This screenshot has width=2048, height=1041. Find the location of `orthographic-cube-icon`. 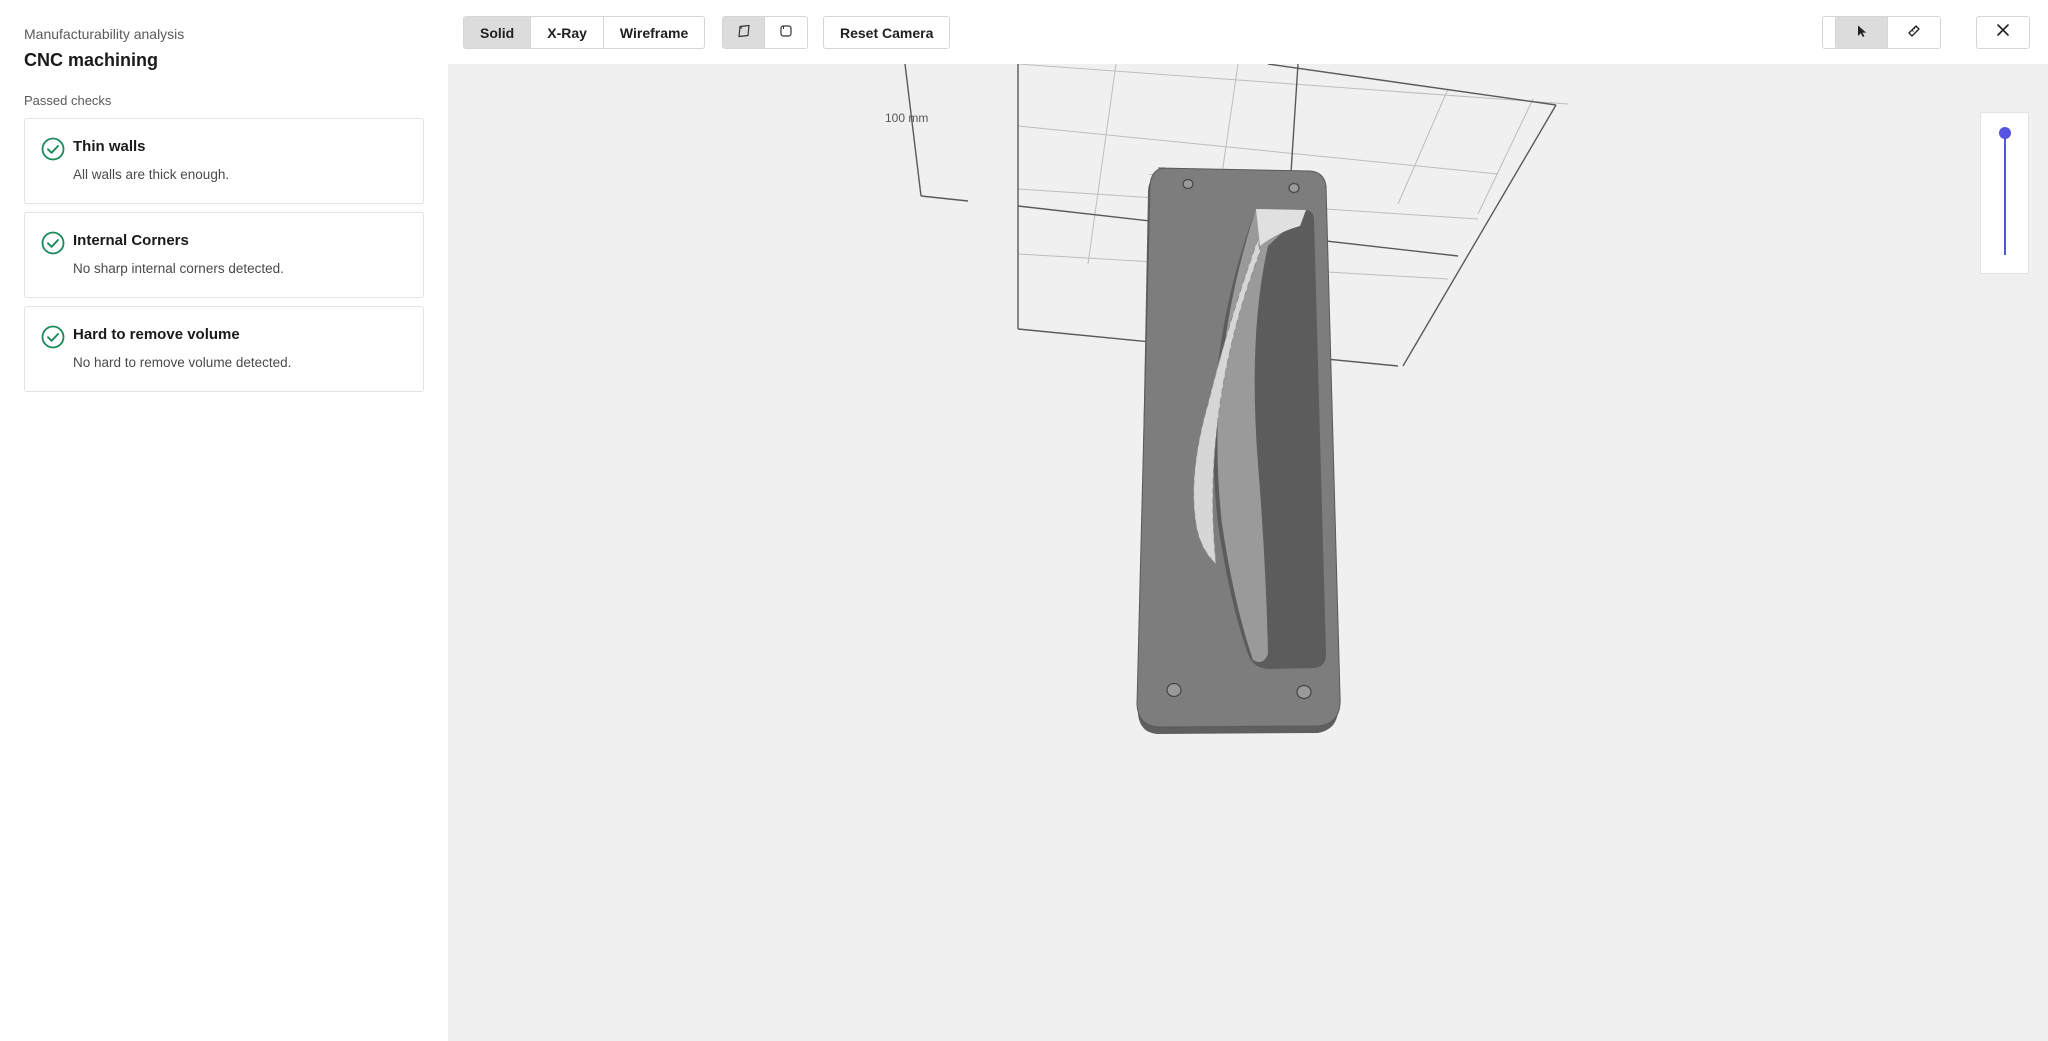

orthographic-cube-icon is located at coordinates (786, 32).